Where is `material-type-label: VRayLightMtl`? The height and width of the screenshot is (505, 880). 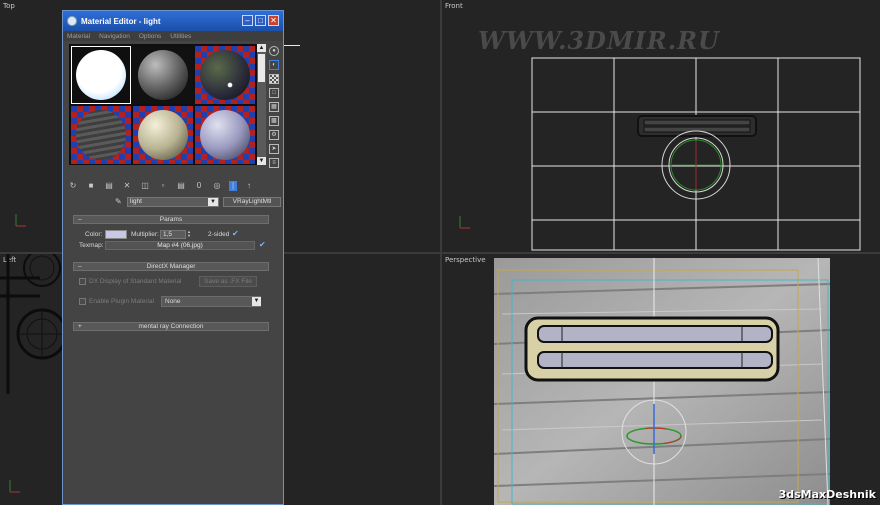 material-type-label: VRayLightMtl is located at coordinates (252, 201).